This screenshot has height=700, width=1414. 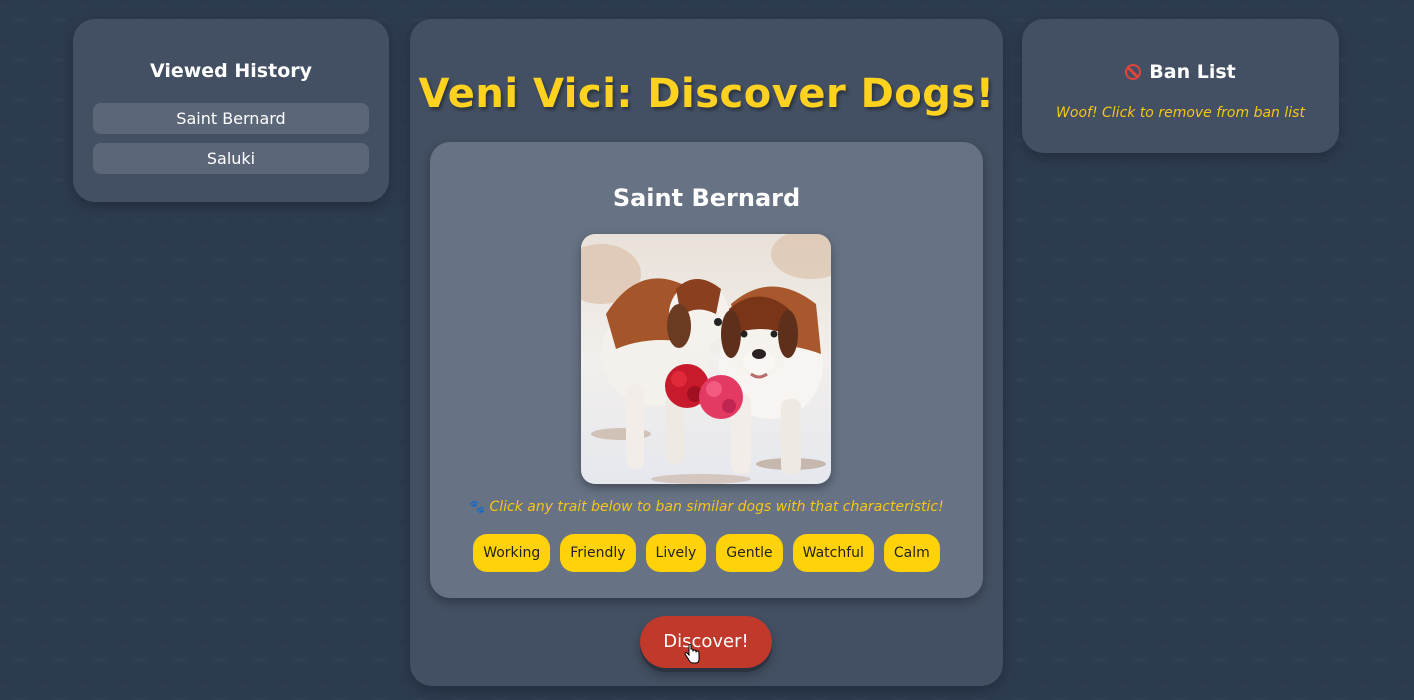 What do you see at coordinates (1180, 113) in the screenshot?
I see `ban-list-hint: Woof! Click to remove from ban list` at bounding box center [1180, 113].